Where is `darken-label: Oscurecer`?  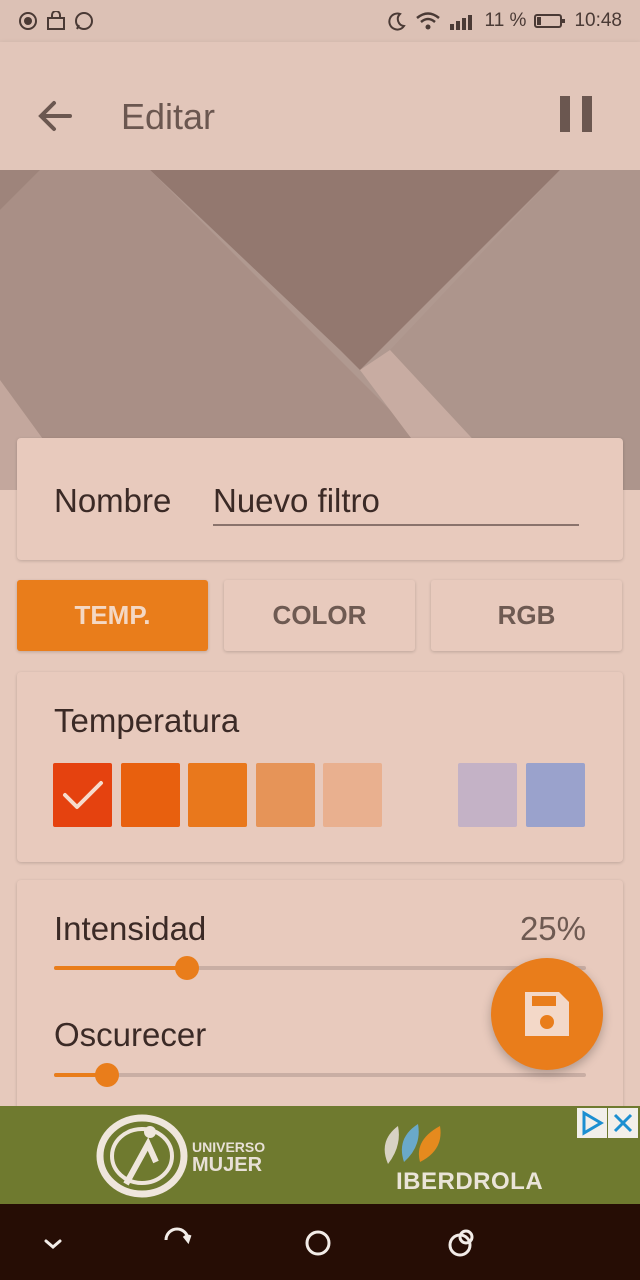 darken-label: Oscurecer is located at coordinates (130, 1034).